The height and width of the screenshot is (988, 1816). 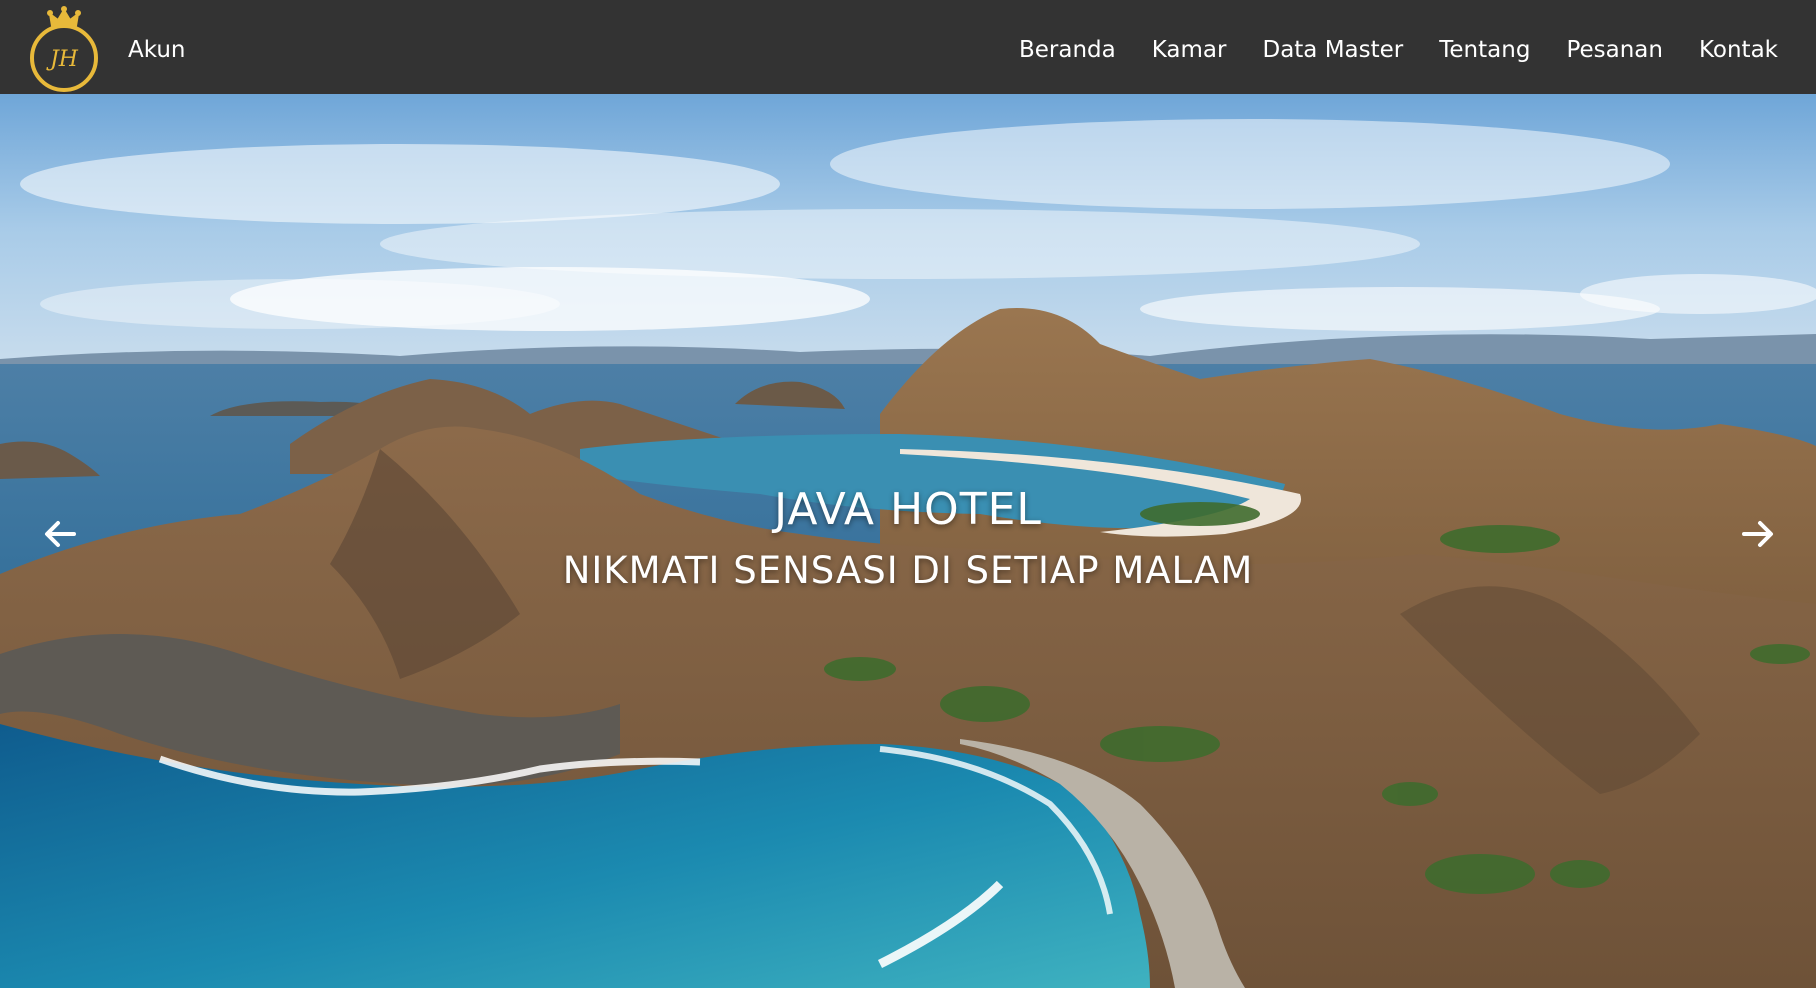 What do you see at coordinates (1758, 534) in the screenshot?
I see `arrow-right-icon` at bounding box center [1758, 534].